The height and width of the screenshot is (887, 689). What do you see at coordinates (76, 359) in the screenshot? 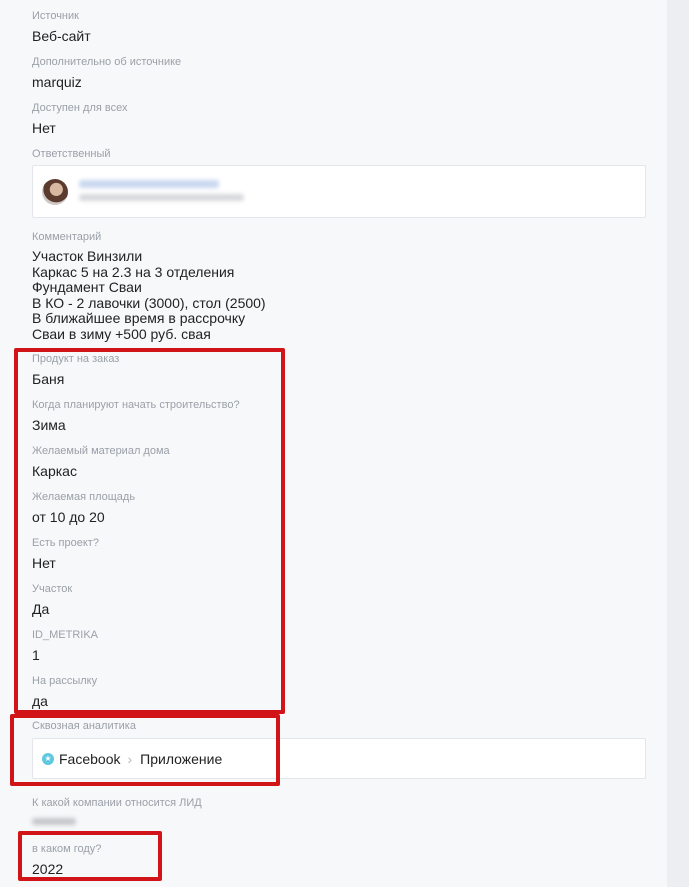
I see `field-label: Продукт на заказ` at bounding box center [76, 359].